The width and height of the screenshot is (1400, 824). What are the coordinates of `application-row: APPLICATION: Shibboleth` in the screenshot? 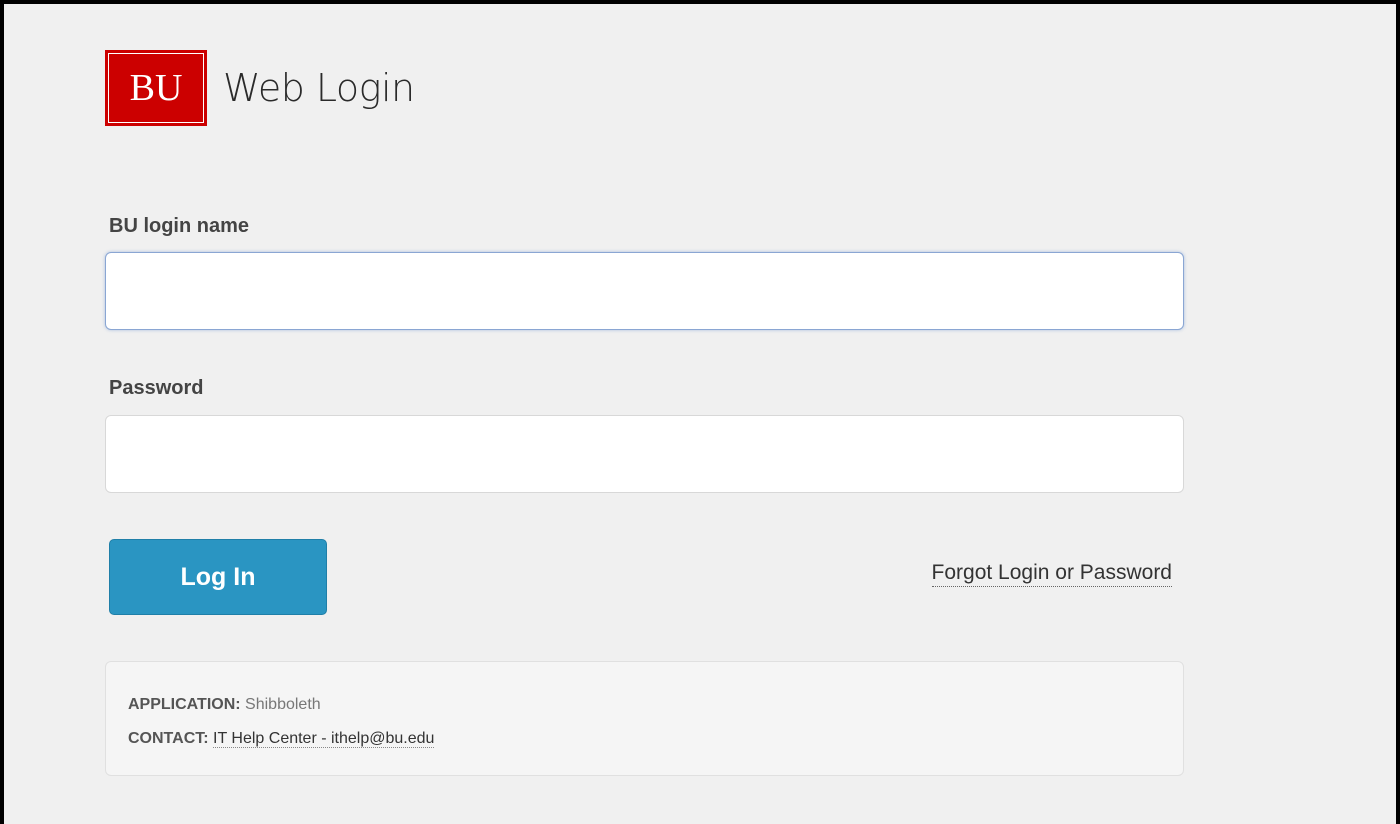 It's located at (644, 705).